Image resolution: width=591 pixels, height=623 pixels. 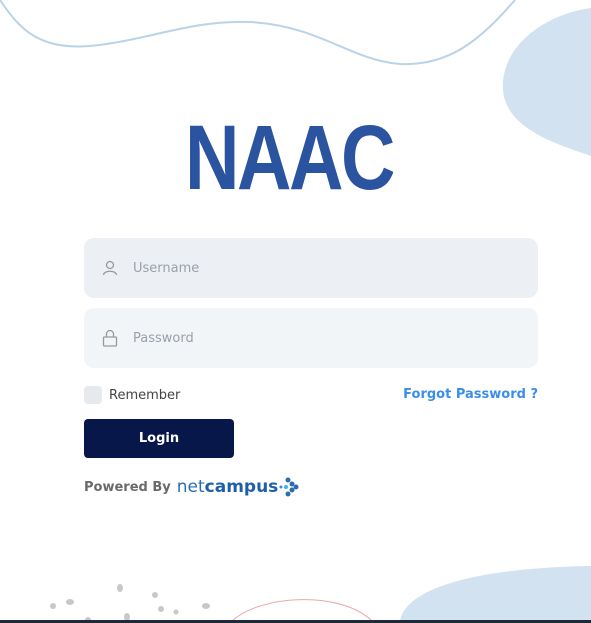 I want to click on powered-by-label: Powered By, so click(x=127, y=487).